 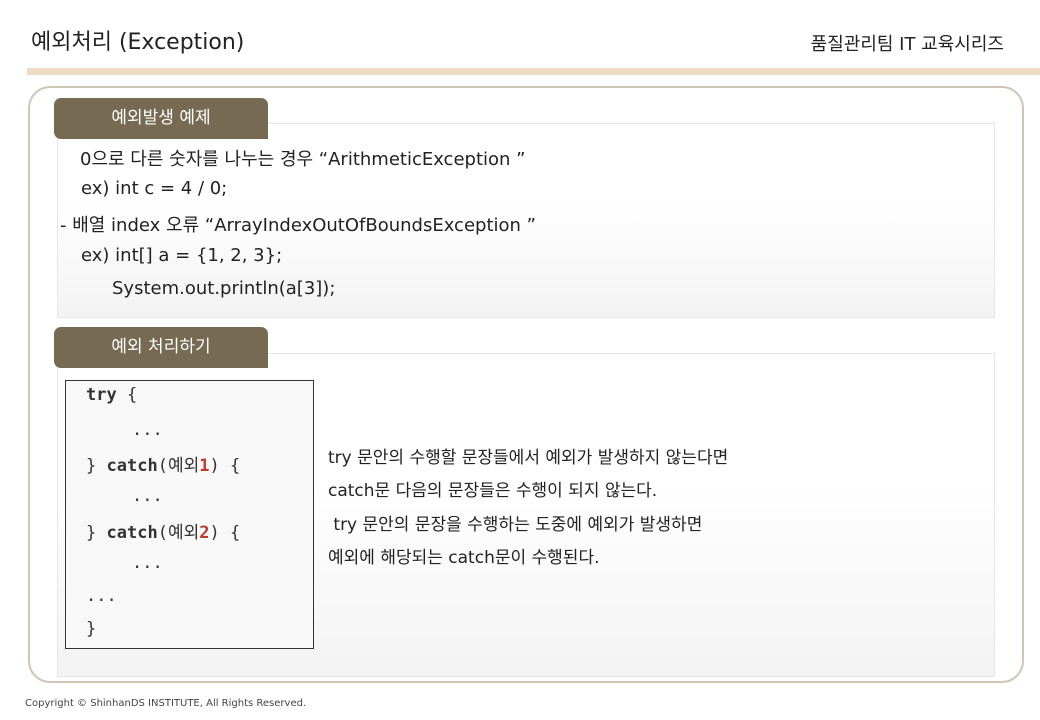 I want to click on example-line-2: ex) int c = 4 / 0;, so click(x=154, y=188).